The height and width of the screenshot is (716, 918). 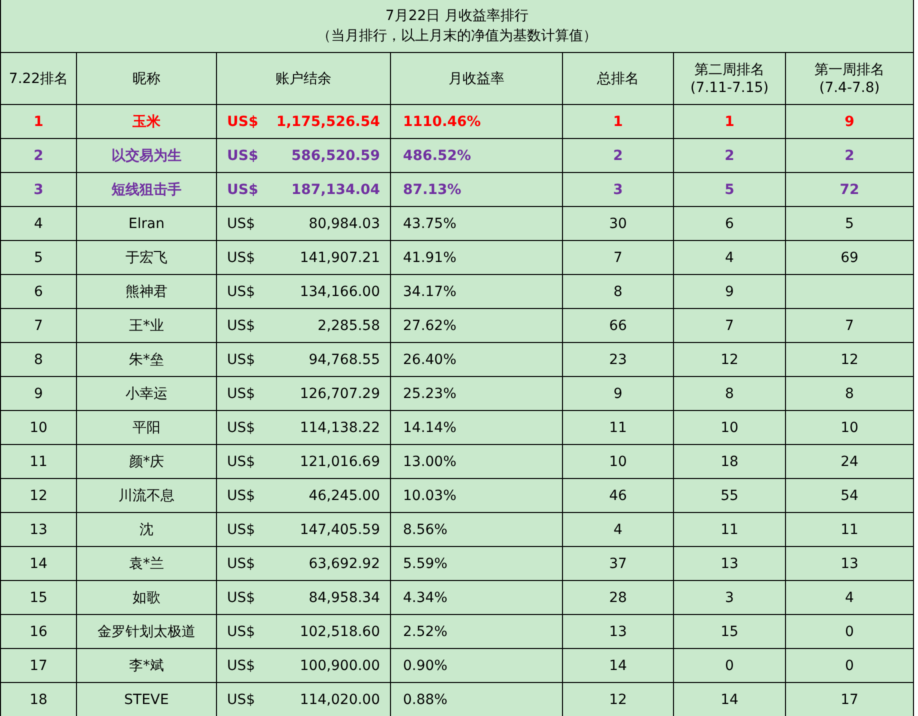 I want to click on balance-amount: 114,138.22, so click(x=340, y=428).